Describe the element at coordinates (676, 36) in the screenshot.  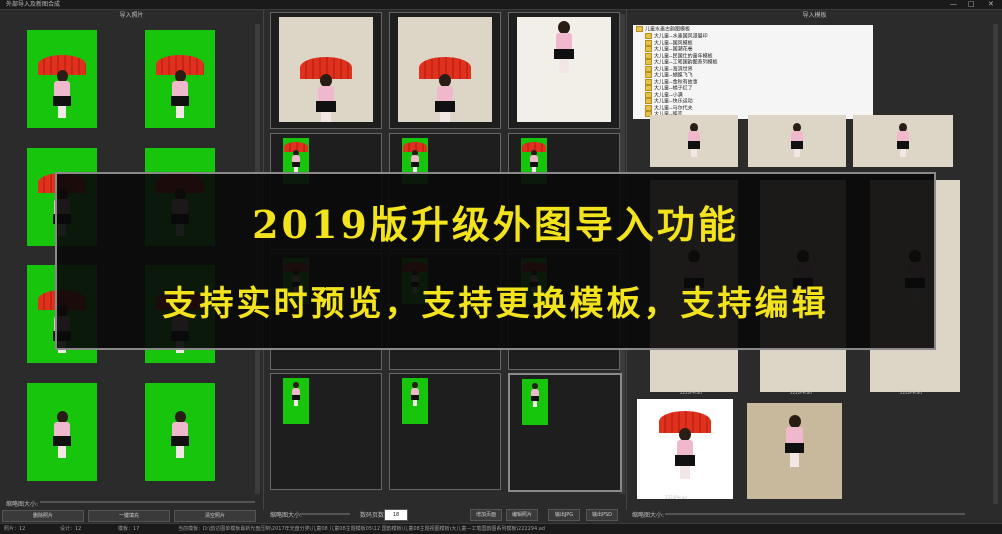
I see `tree-item: 大儿童--水墨国风漫展印` at that location.